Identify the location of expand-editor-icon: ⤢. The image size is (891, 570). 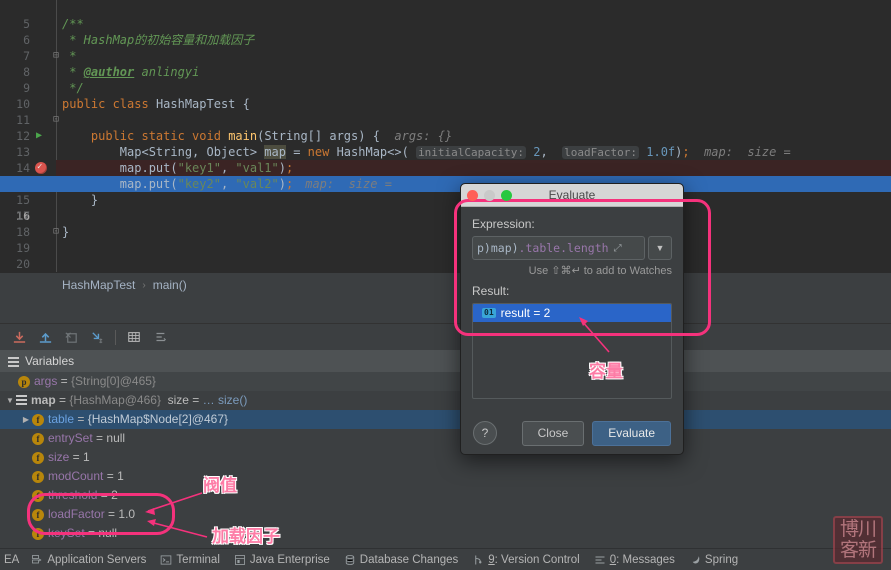
(618, 248).